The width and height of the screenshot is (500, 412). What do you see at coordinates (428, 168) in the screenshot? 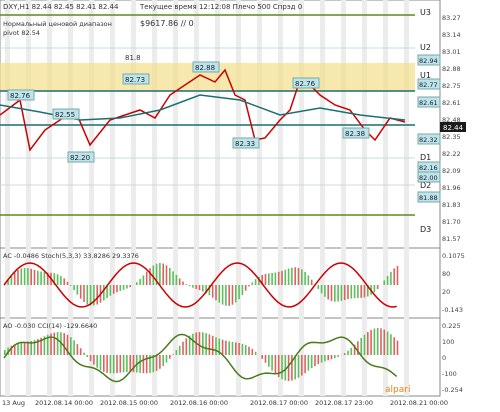
I see `value-tag: 82.16` at bounding box center [428, 168].